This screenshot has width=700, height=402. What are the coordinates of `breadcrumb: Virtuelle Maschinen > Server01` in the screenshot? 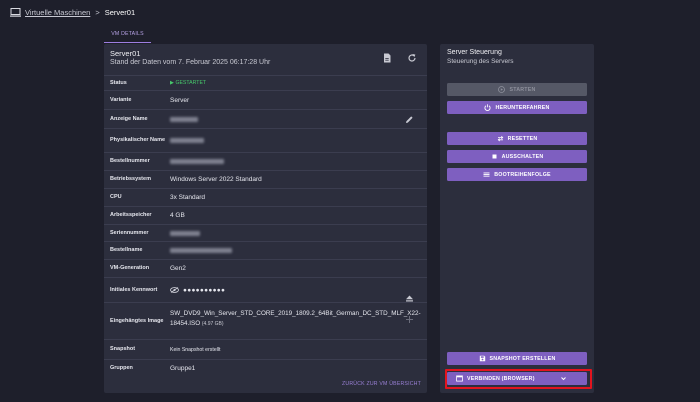 It's located at (72, 12).